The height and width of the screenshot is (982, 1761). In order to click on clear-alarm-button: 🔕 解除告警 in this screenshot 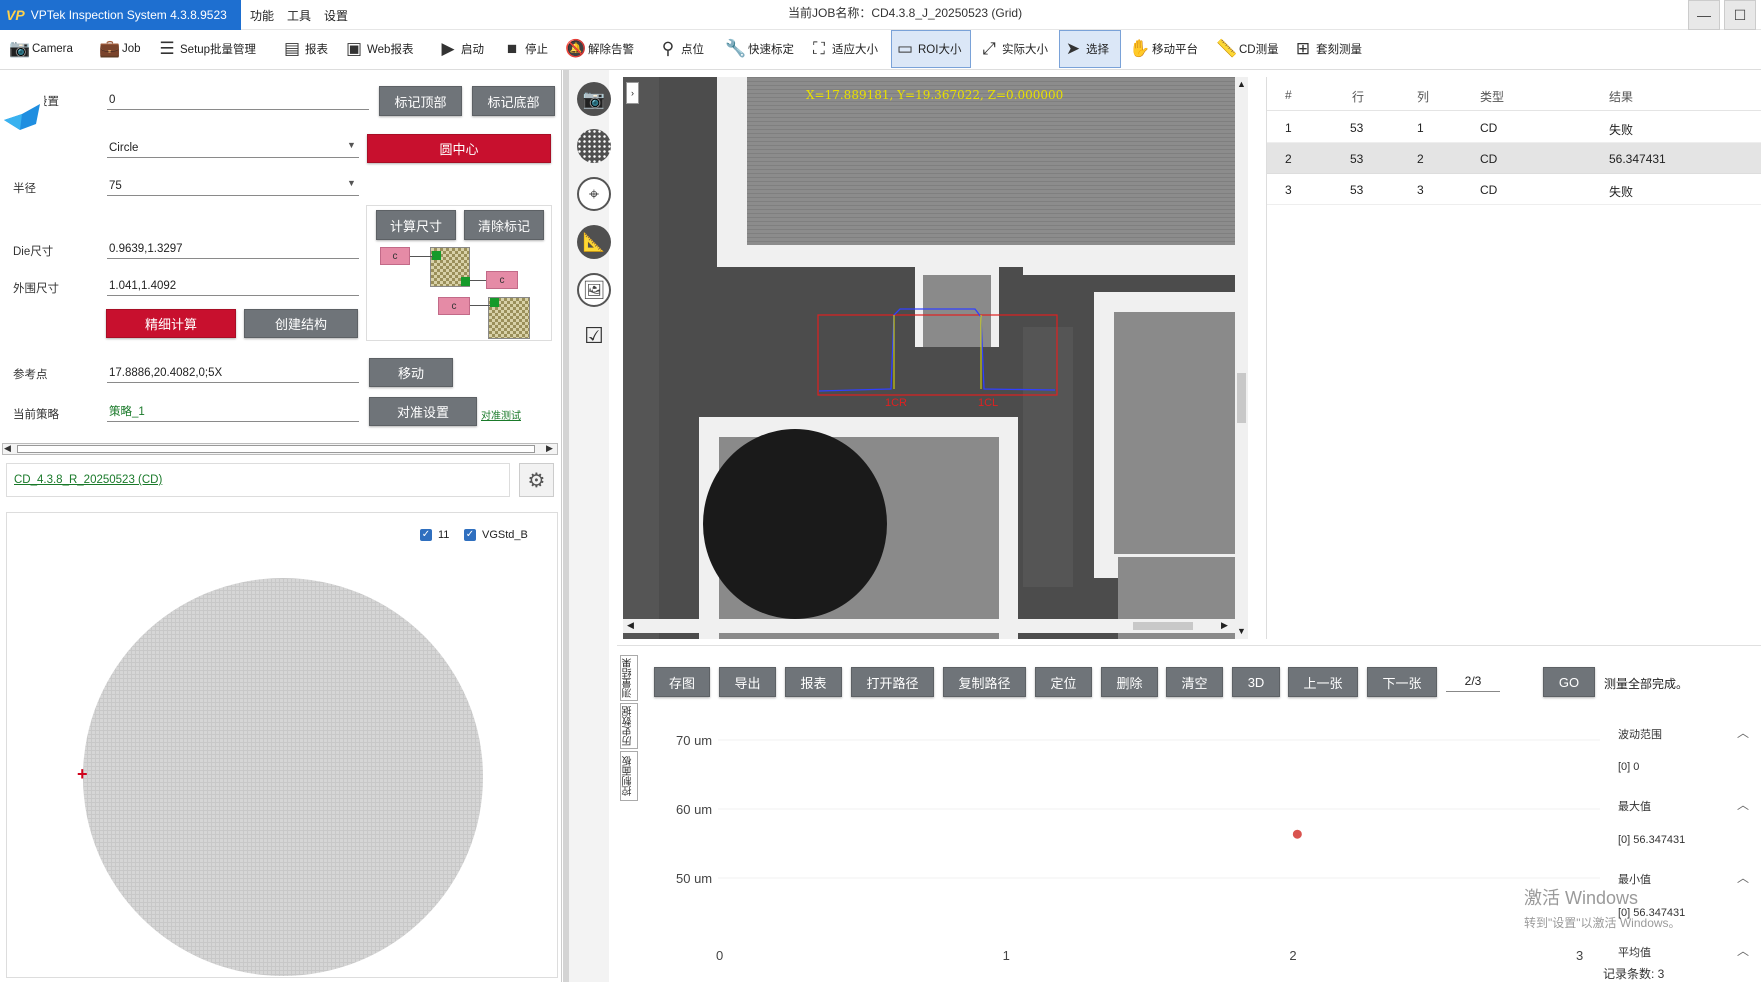, I will do `click(599, 49)`.